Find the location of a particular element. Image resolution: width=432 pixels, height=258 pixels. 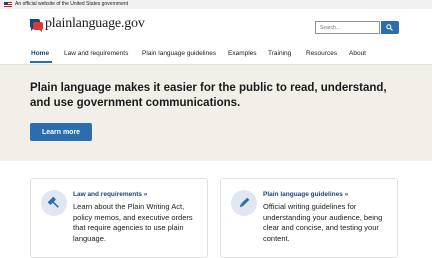

card-title-link: Plain language guidelines » is located at coordinates (305, 194).